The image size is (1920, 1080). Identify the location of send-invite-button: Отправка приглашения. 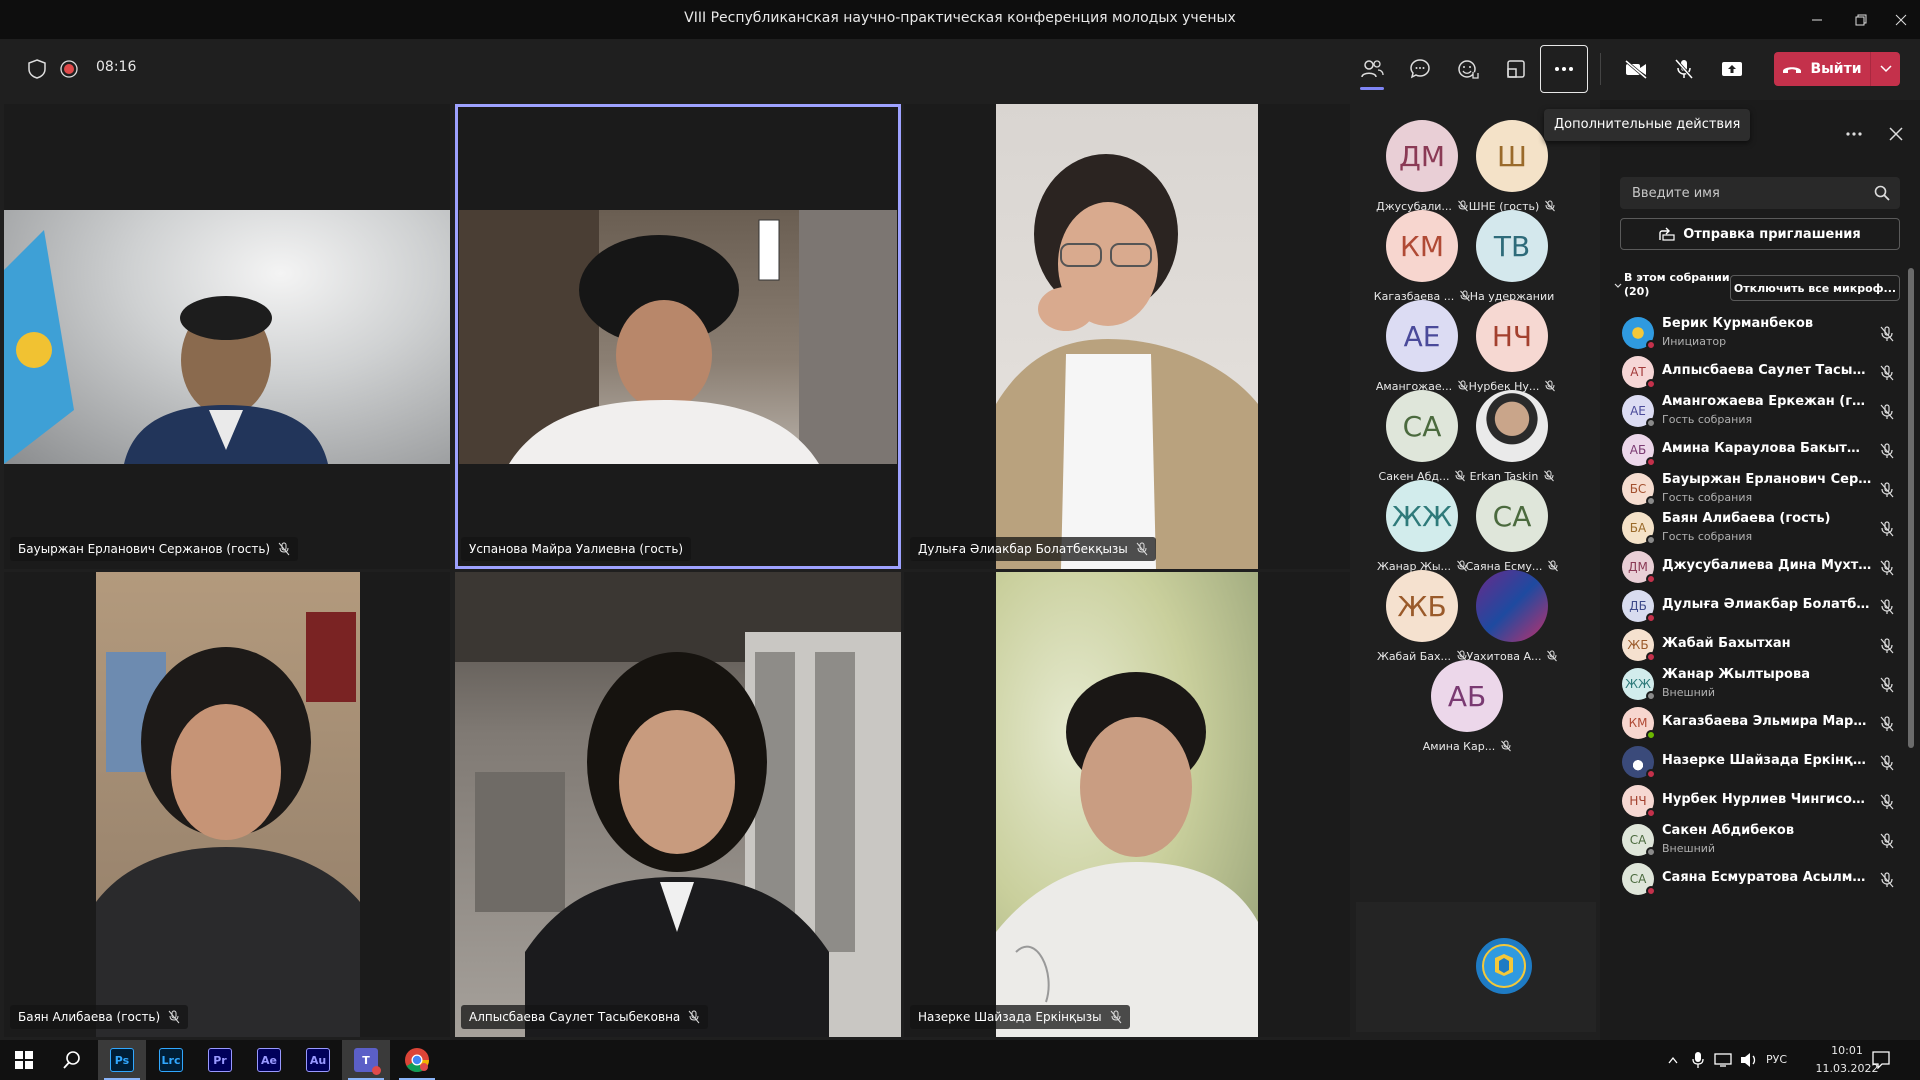
(1760, 234).